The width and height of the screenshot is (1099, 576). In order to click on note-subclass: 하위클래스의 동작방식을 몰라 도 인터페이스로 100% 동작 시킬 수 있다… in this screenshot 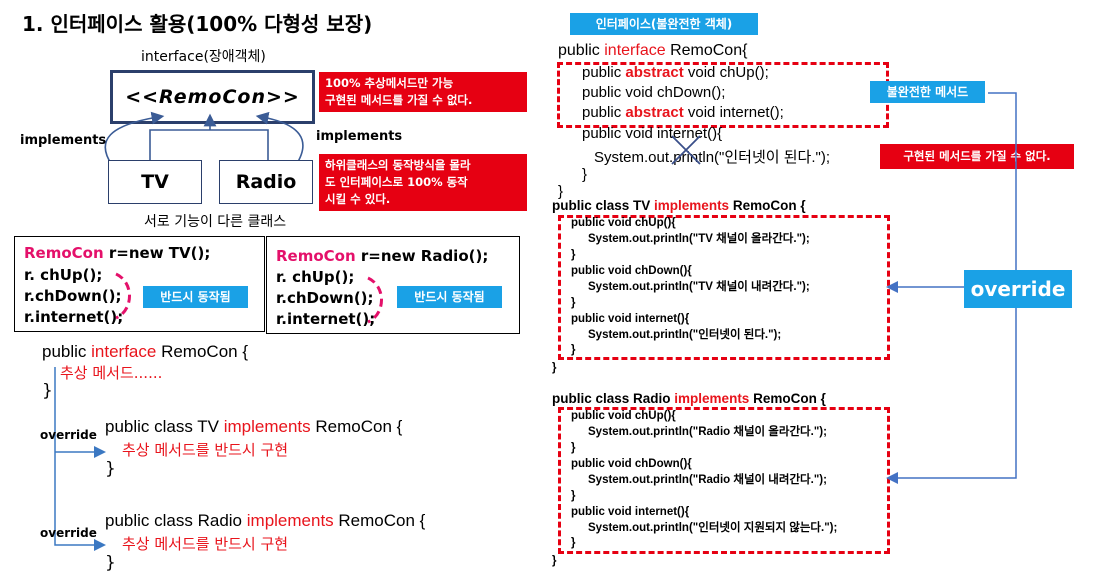, I will do `click(423, 182)`.